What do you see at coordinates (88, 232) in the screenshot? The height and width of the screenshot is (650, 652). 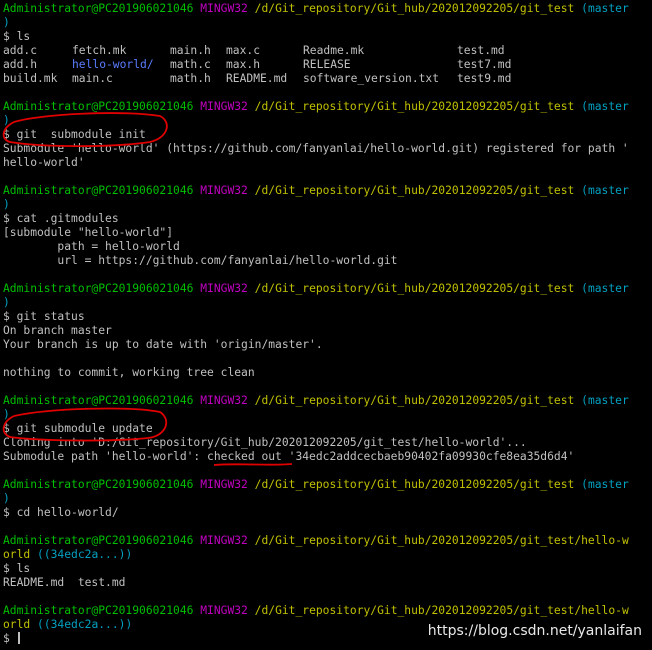 I see `output-line: [submodule "hello-world"]` at bounding box center [88, 232].